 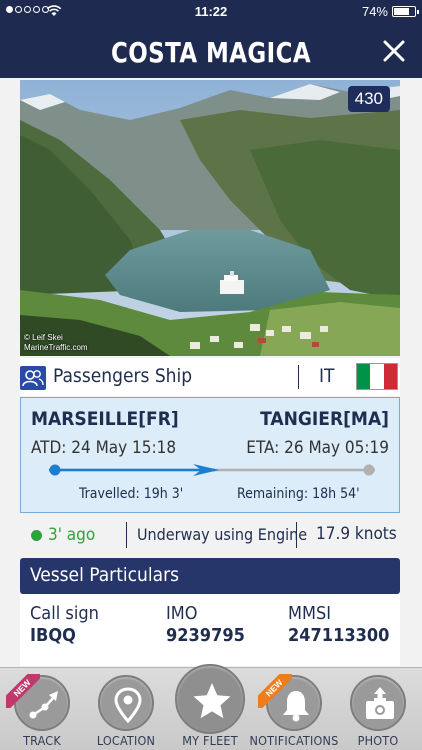 I want to click on departure-time: ATD: 24 May 15:18, so click(x=104, y=448).